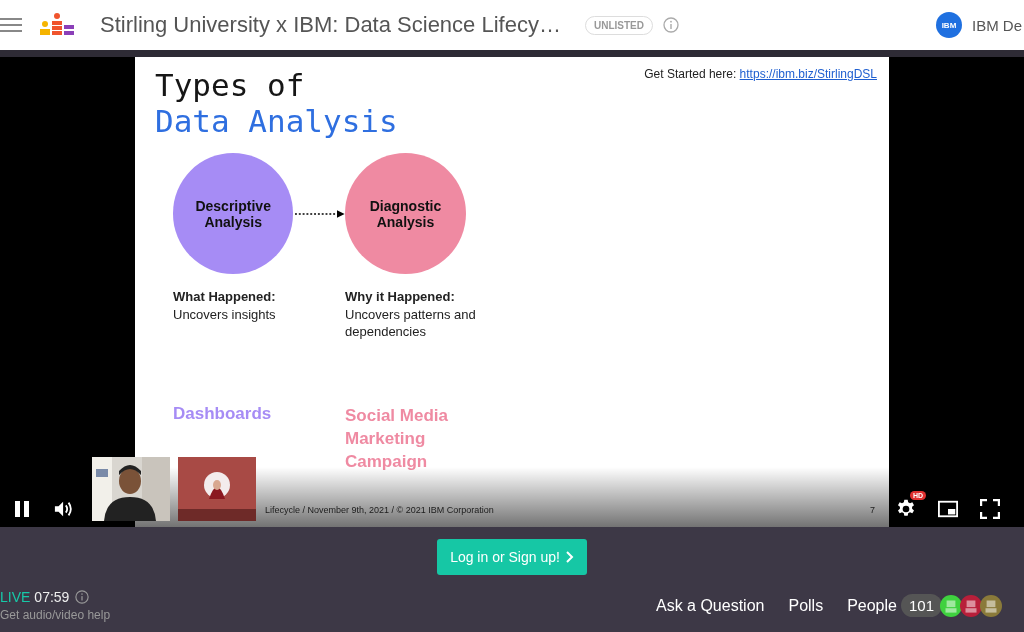  I want to click on slide-text: Get Started here:, so click(690, 74).